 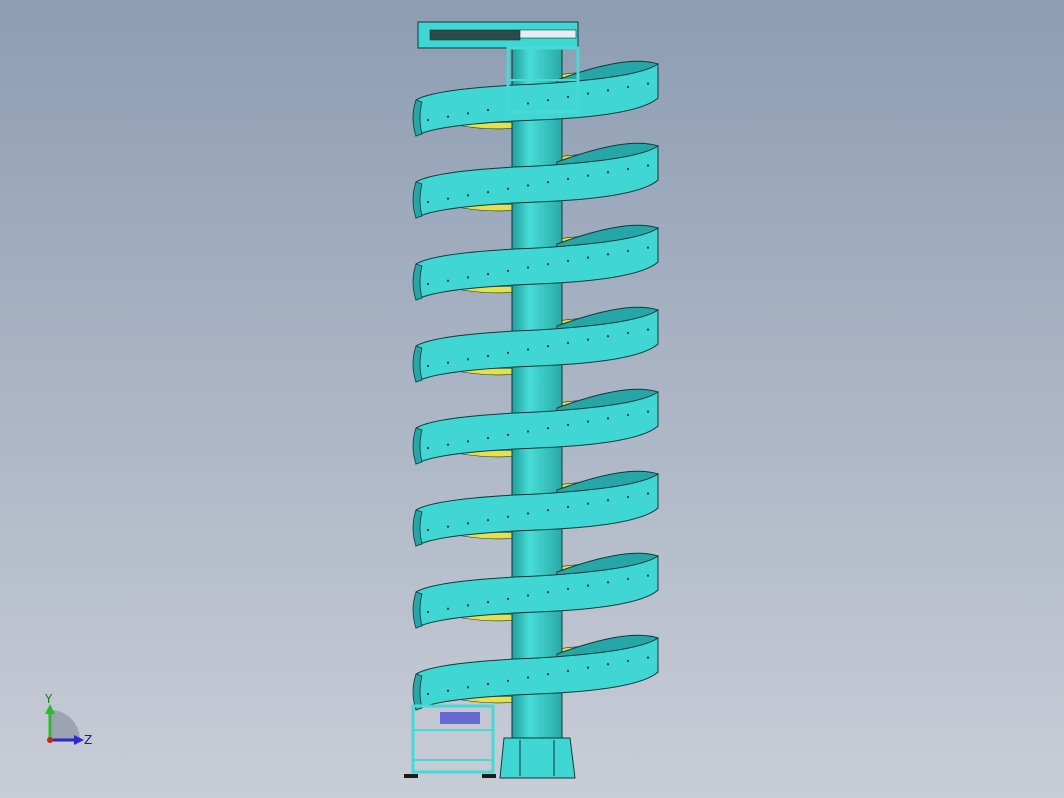 What do you see at coordinates (64, 724) in the screenshot?
I see `triad-icon` at bounding box center [64, 724].